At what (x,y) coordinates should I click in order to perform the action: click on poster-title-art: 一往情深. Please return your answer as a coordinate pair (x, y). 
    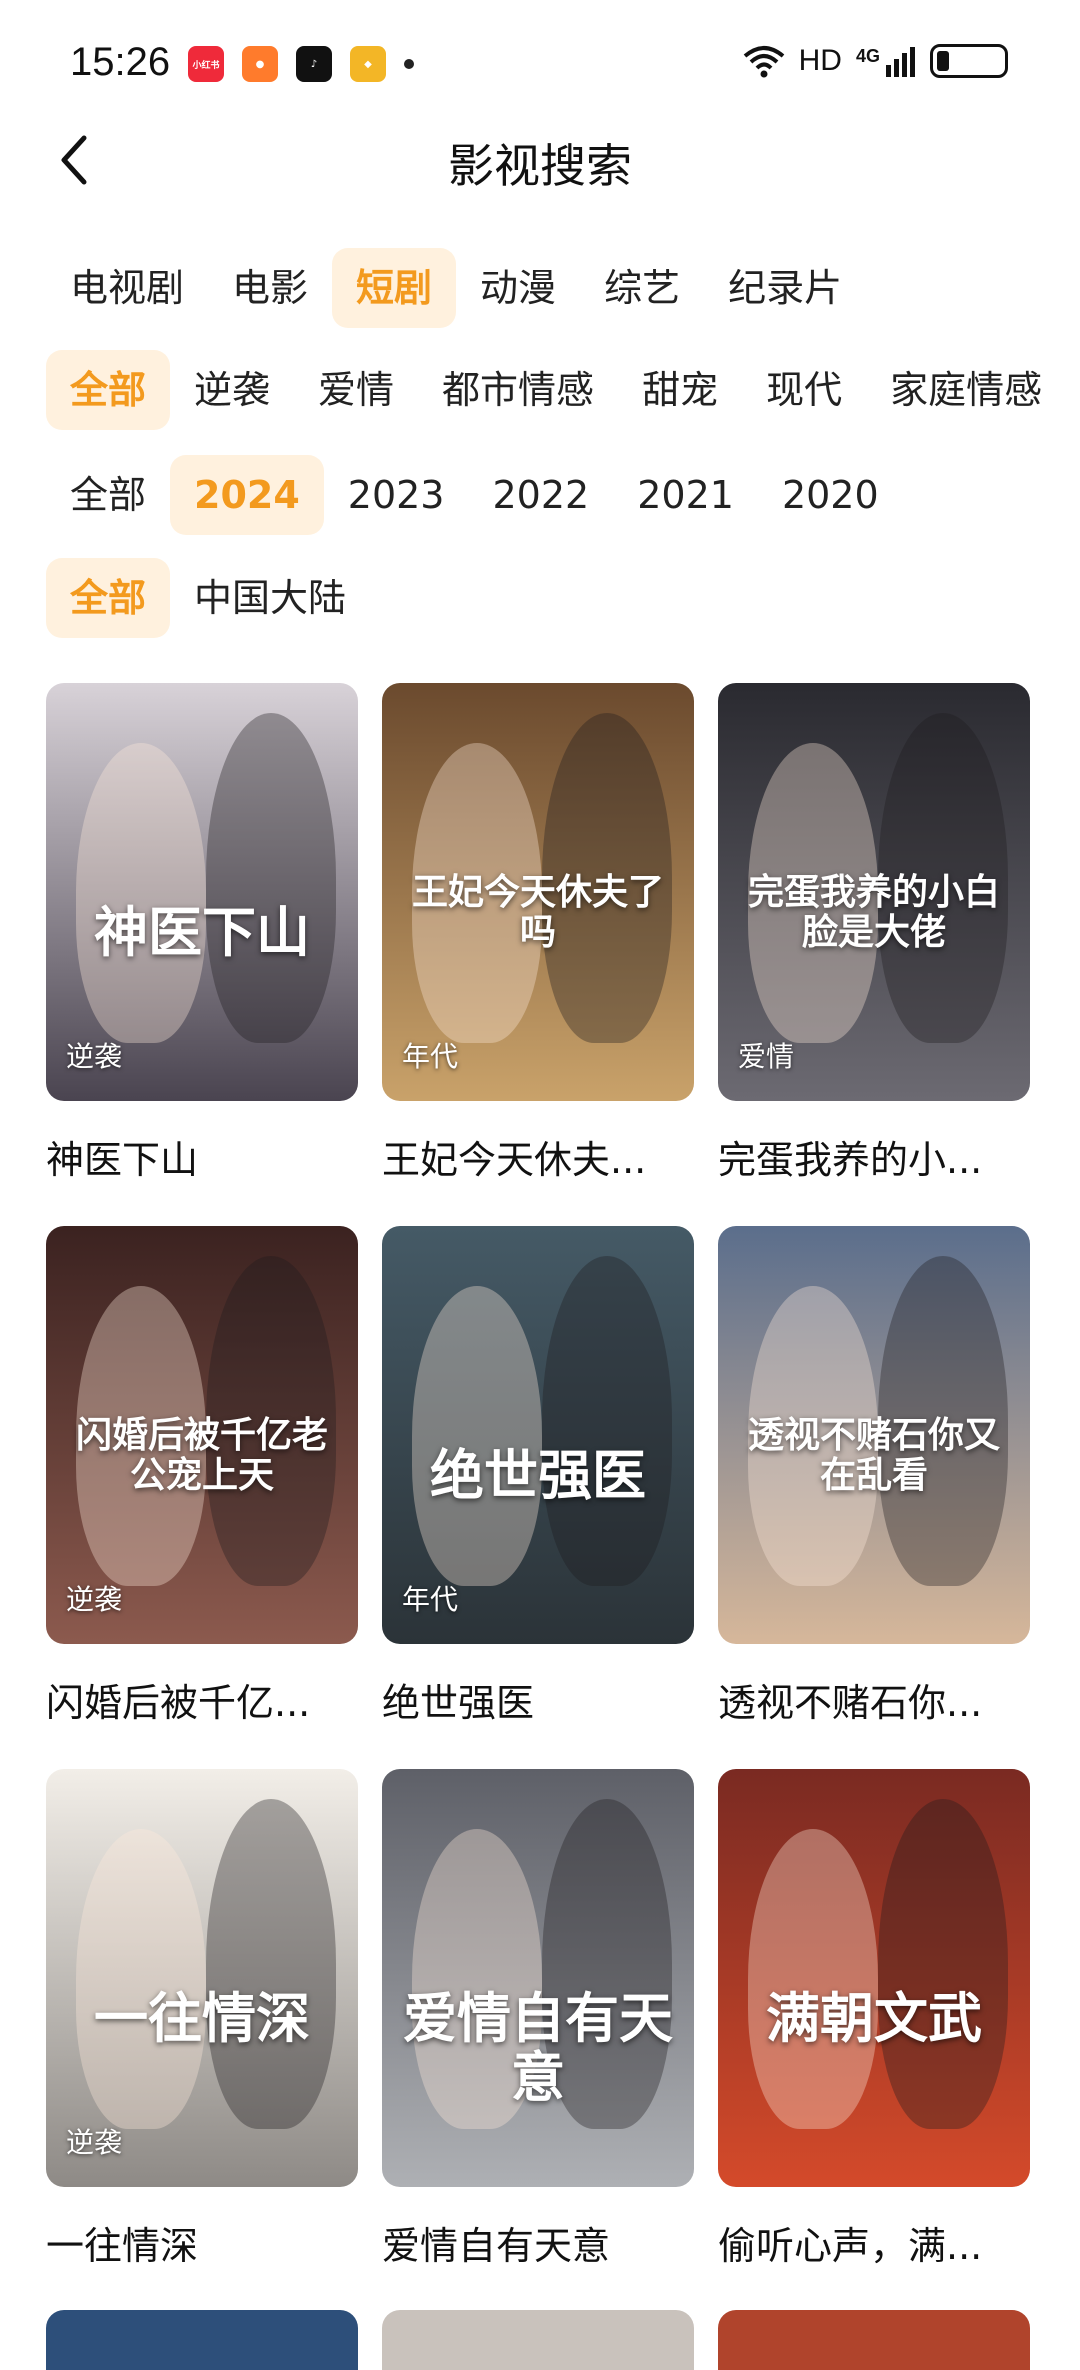
    Looking at the image, I should click on (202, 2018).